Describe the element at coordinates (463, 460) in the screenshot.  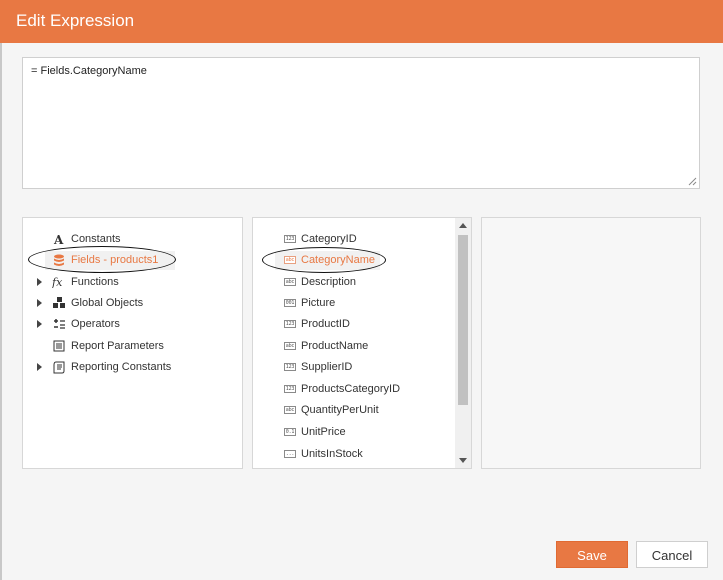
I see `scroll-down-arrow-icon` at that location.